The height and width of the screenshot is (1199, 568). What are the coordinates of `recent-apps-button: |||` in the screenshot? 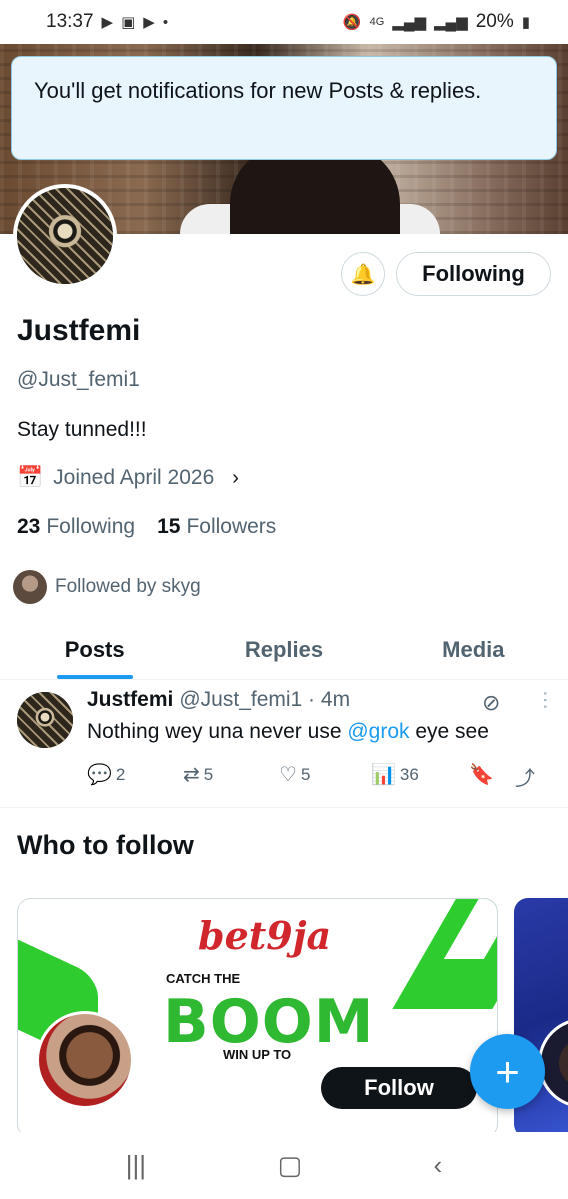 It's located at (136, 1165).